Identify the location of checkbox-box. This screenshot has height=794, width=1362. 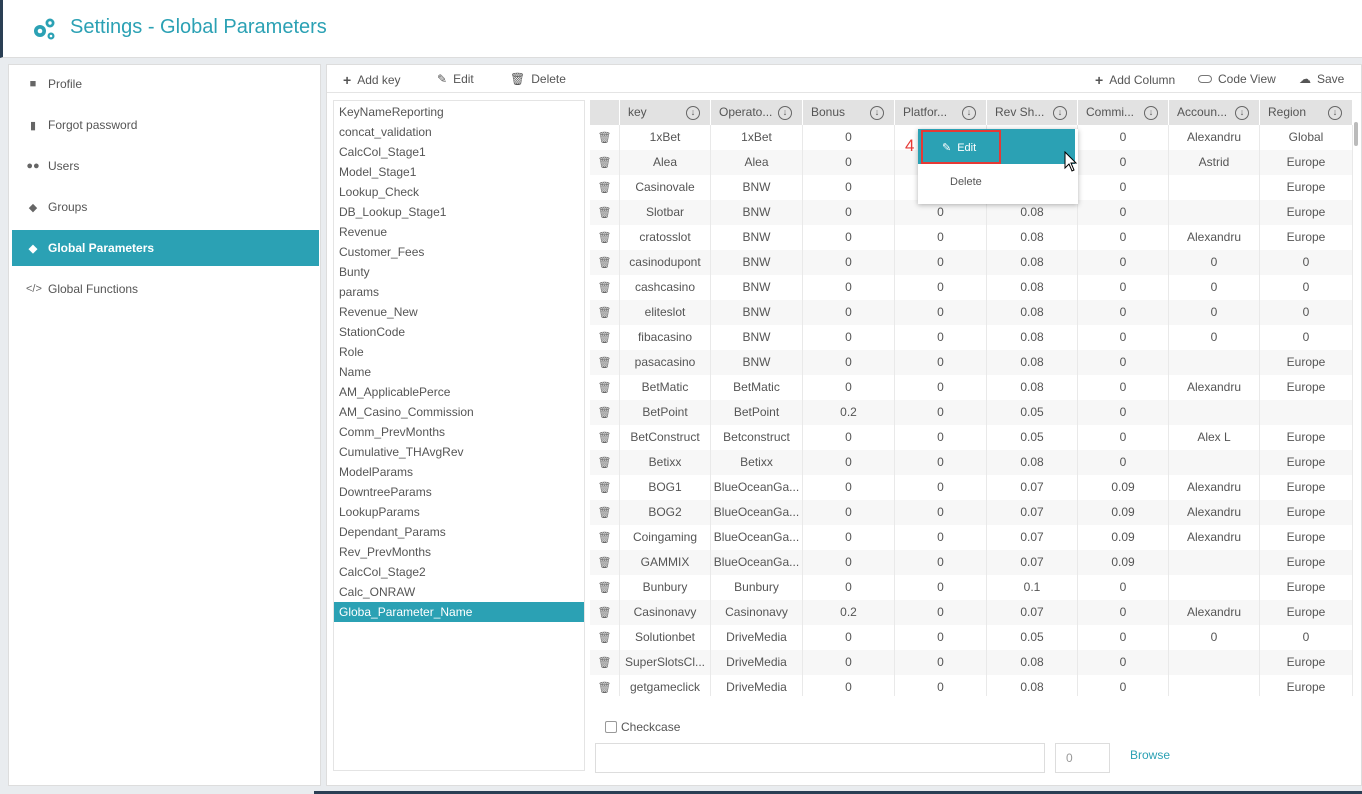
(611, 727).